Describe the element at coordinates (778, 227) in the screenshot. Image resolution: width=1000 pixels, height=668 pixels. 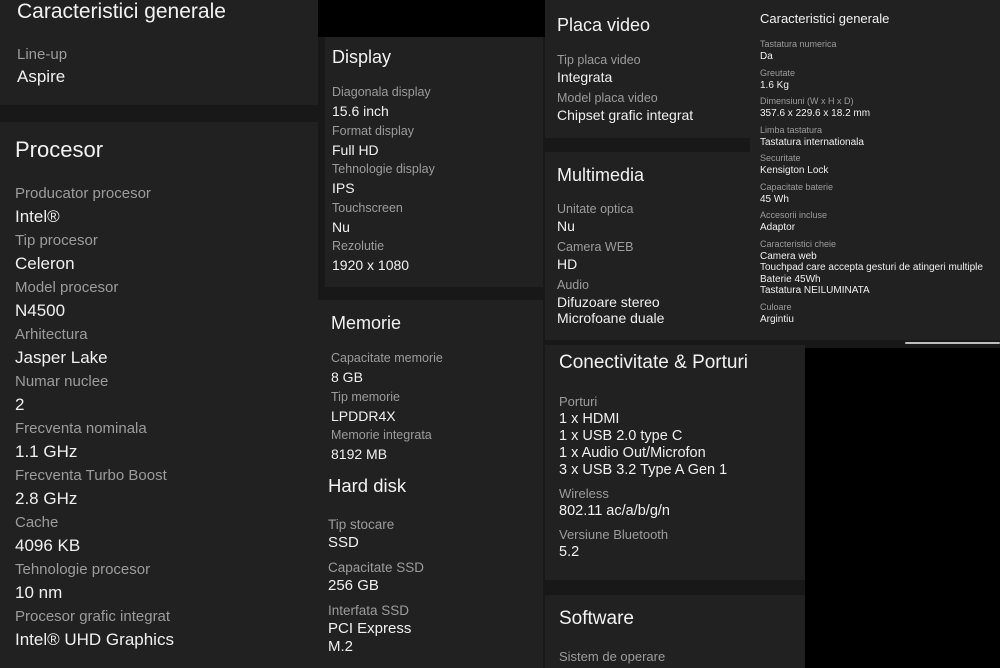
I see `spec-value: Adaptor` at that location.